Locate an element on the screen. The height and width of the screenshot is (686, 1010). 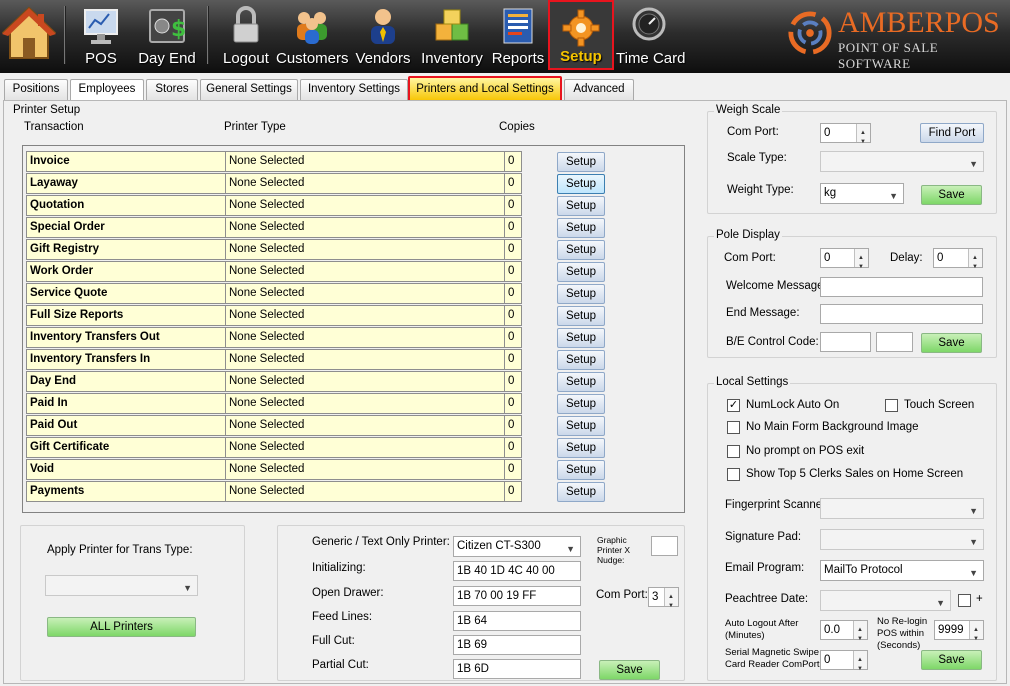
generic-printer-save-button: Save is located at coordinates (629, 670).